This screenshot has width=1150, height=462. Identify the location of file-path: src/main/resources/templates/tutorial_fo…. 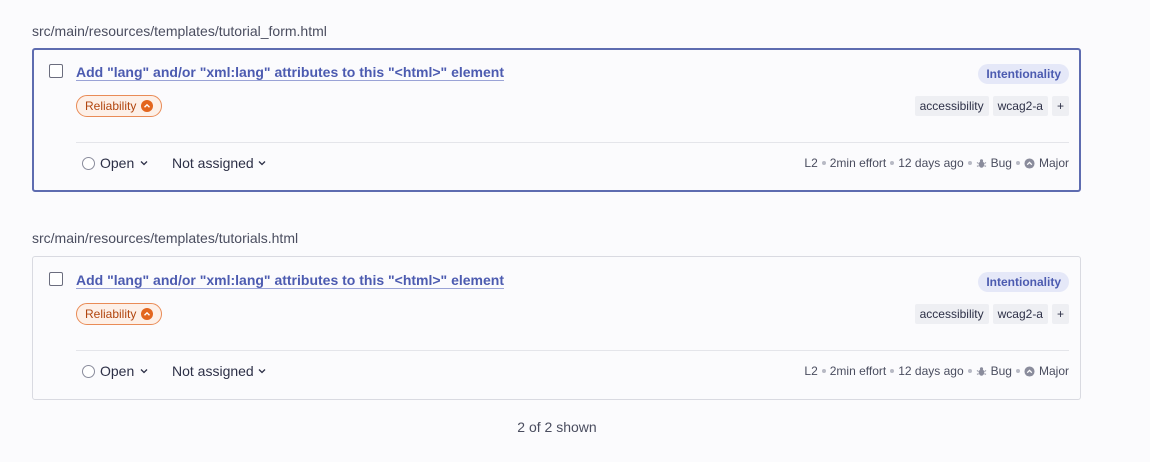
(179, 31).